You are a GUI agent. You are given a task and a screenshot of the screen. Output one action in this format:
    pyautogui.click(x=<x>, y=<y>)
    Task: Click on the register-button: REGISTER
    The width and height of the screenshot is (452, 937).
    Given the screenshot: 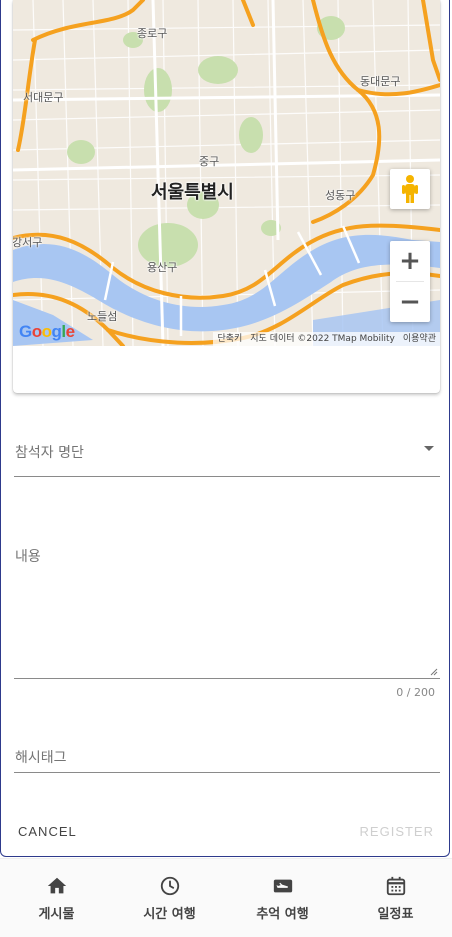 What is the action you would take?
    pyautogui.click(x=397, y=831)
    